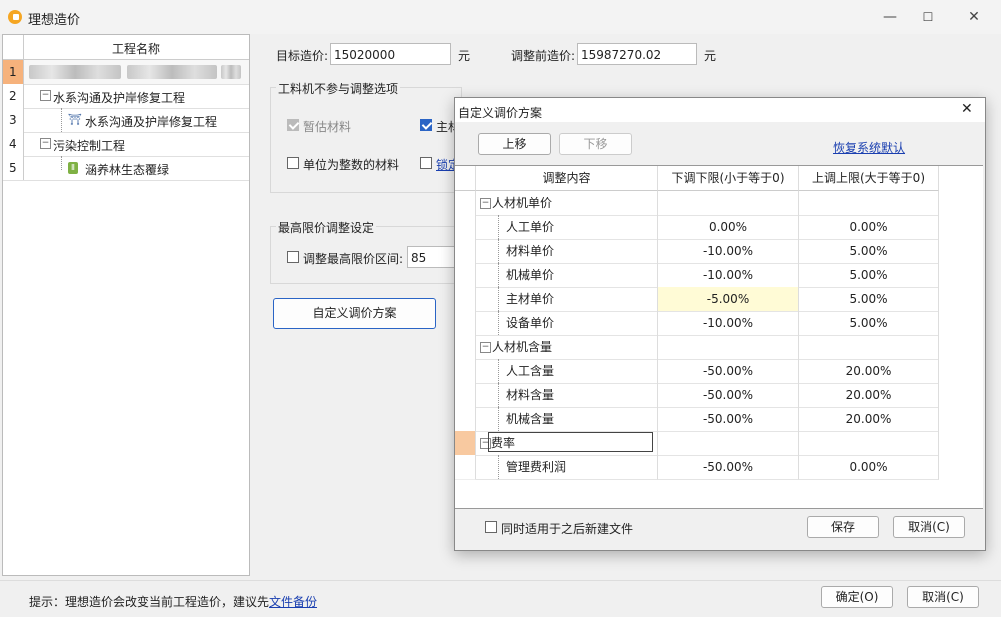 This screenshot has width=1001, height=617. Describe the element at coordinates (293, 163) in the screenshot. I see `integer-unit-checkbox` at that location.